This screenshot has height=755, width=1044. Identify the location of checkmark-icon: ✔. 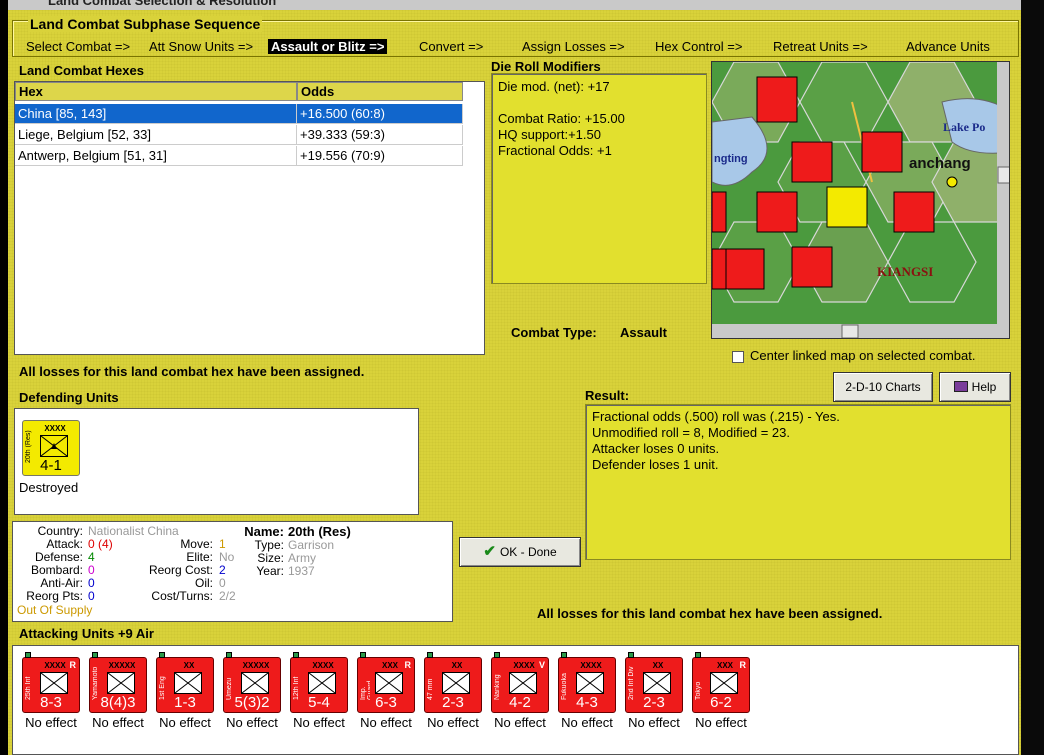
(489, 551).